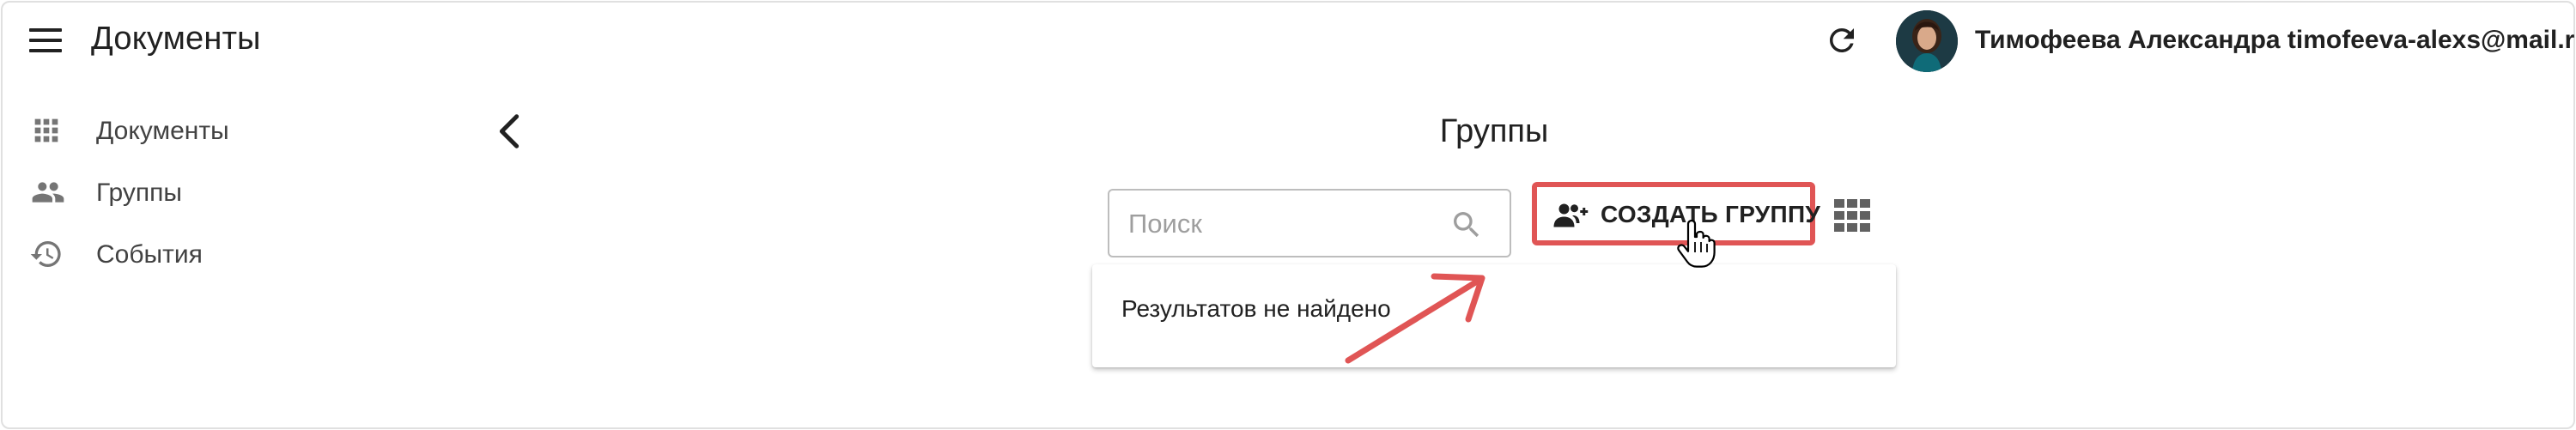  Describe the element at coordinates (2128, 40) in the screenshot. I see `user-name: Тимофеева Александра` at that location.